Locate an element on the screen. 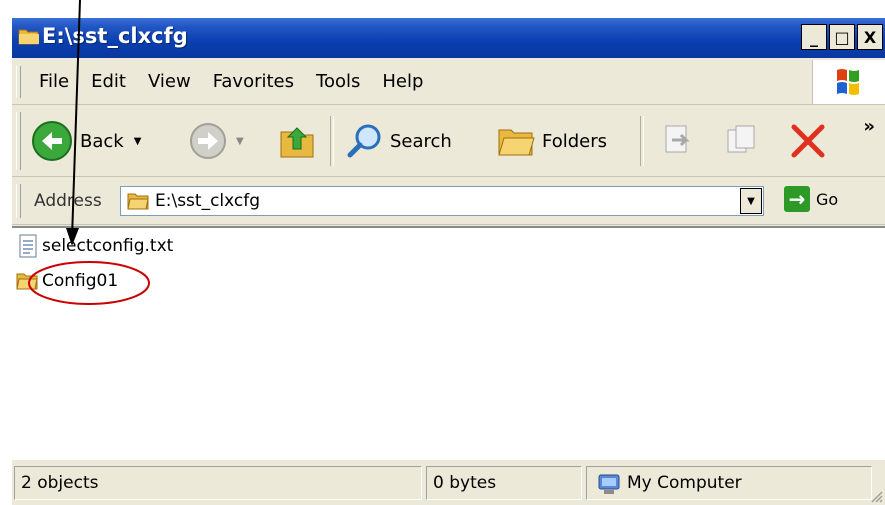 Image resolution: width=885 pixels, height=505 pixels. move-to-icon is located at coordinates (677, 139).